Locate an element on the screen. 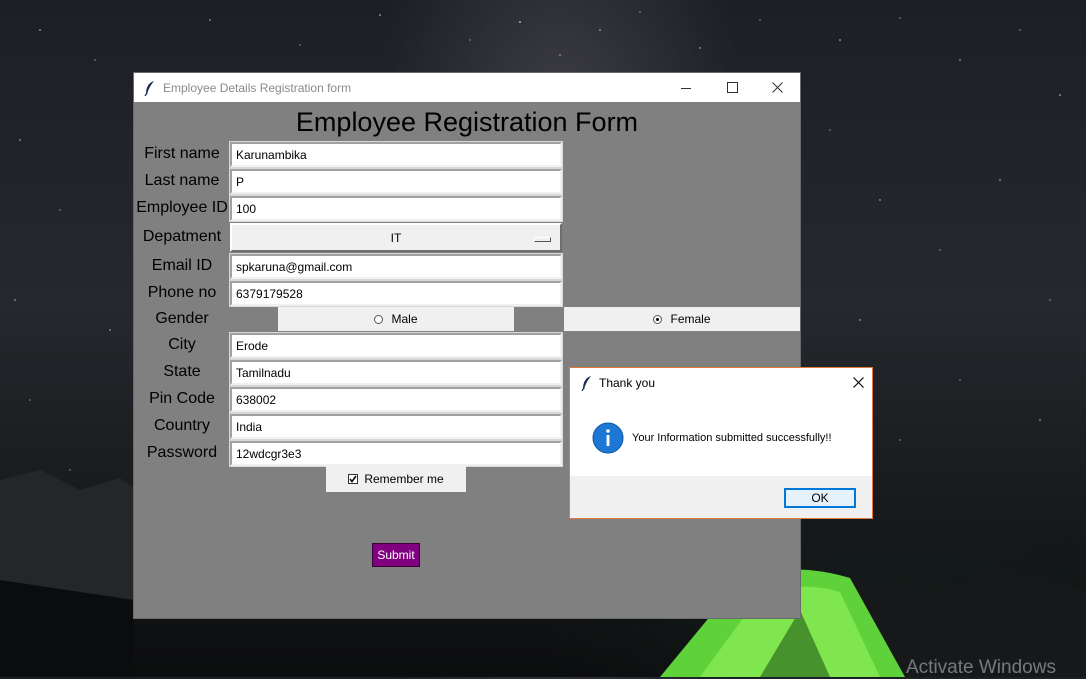 The height and width of the screenshot is (679, 1086). submit-button: Submit is located at coordinates (396, 555).